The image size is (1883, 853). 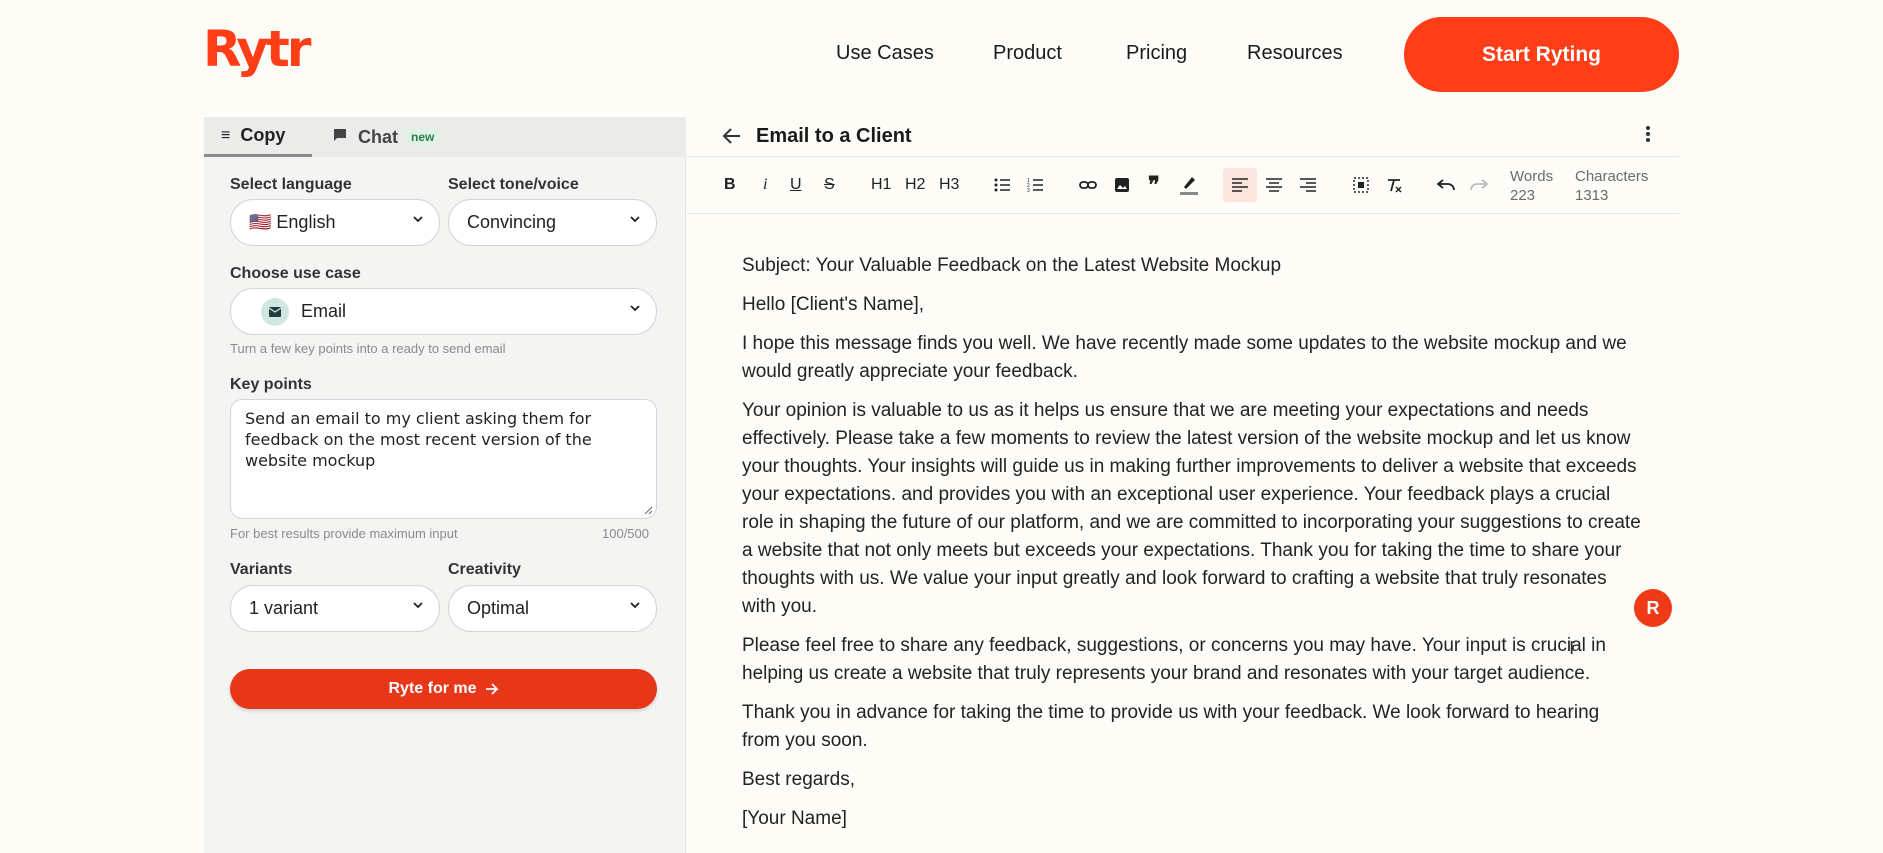 What do you see at coordinates (552, 608) in the screenshot?
I see `creativity-select: Optimal` at bounding box center [552, 608].